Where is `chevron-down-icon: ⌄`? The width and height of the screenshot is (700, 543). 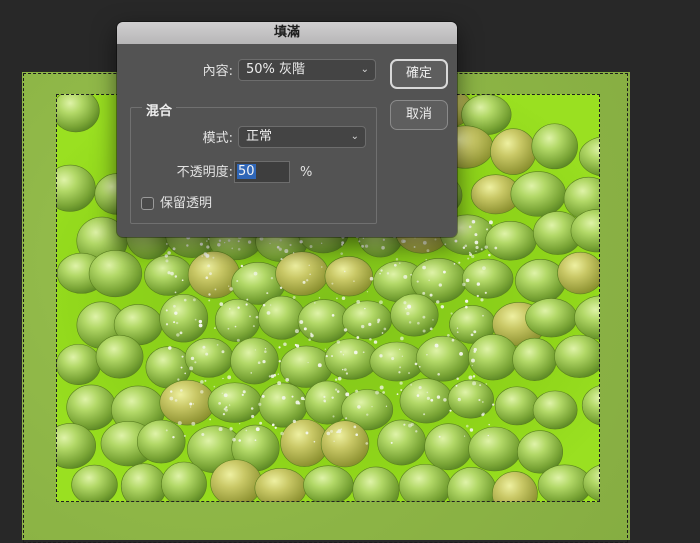
chevron-down-icon: ⌄ is located at coordinates (364, 69).